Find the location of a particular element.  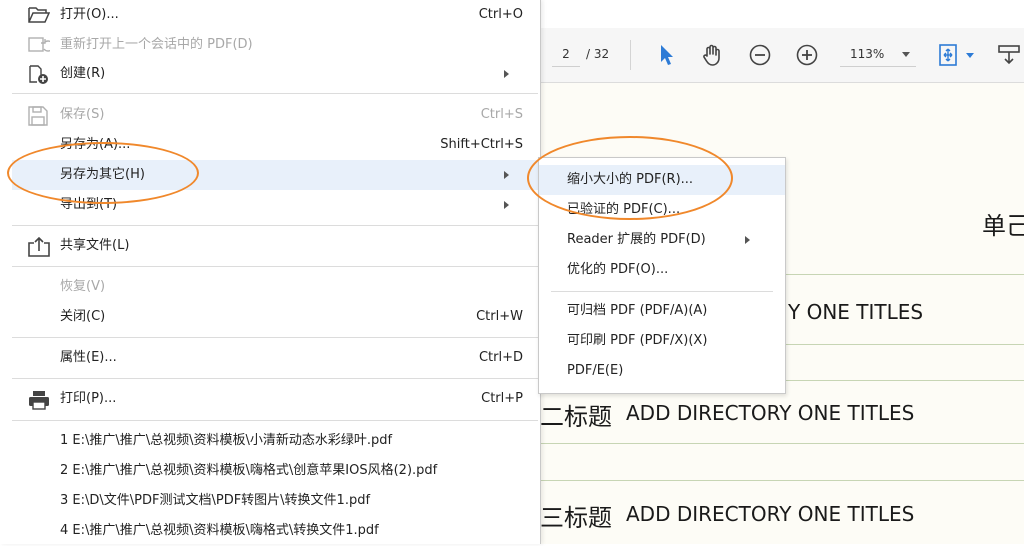

menu-item-shortcut: Ctrl+O is located at coordinates (500, 14).